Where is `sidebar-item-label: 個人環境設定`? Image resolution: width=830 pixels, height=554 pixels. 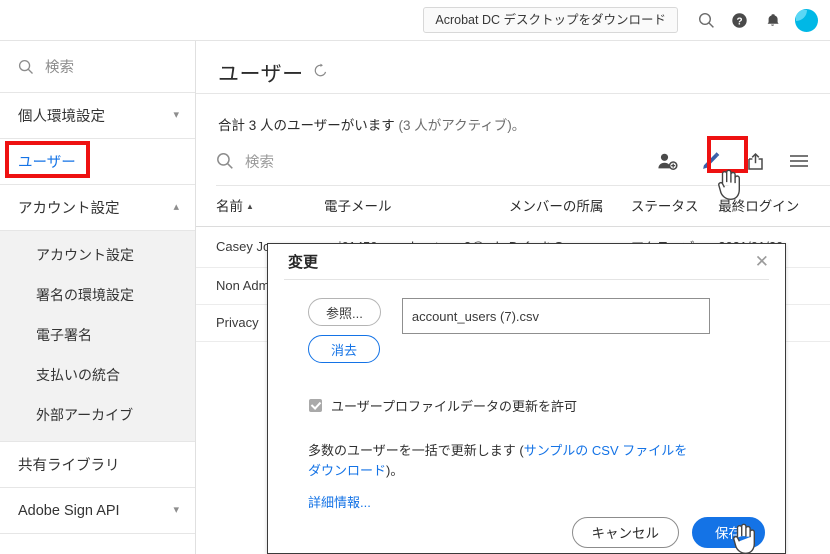
sidebar-item-label: 個人環境設定 is located at coordinates (61, 117).